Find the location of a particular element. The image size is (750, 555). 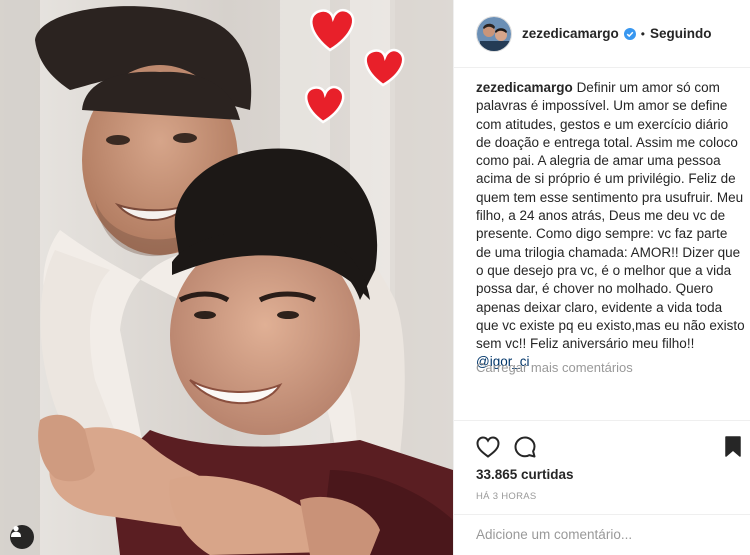

user-tag-button is located at coordinates (22, 537).